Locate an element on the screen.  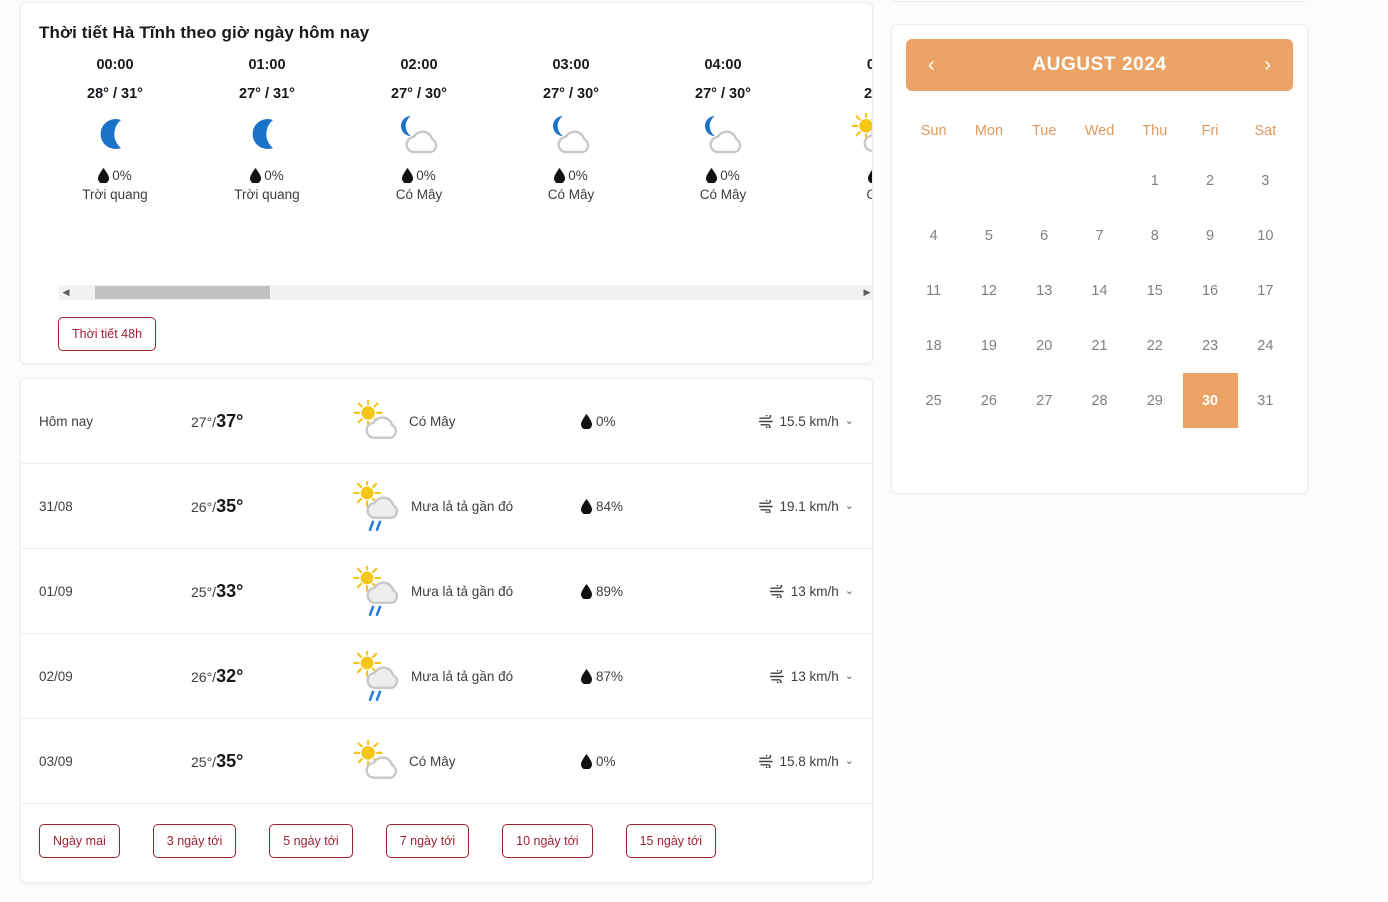
calendar-day: 27 is located at coordinates (1044, 400).